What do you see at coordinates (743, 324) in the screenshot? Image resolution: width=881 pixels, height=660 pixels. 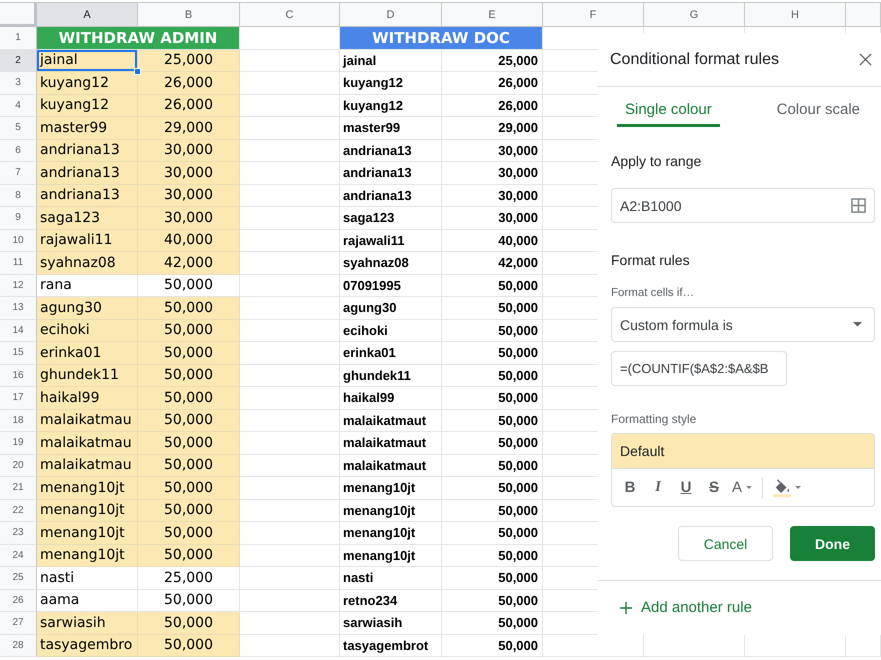 I see `condition-dropdown: Custom formula is` at bounding box center [743, 324].